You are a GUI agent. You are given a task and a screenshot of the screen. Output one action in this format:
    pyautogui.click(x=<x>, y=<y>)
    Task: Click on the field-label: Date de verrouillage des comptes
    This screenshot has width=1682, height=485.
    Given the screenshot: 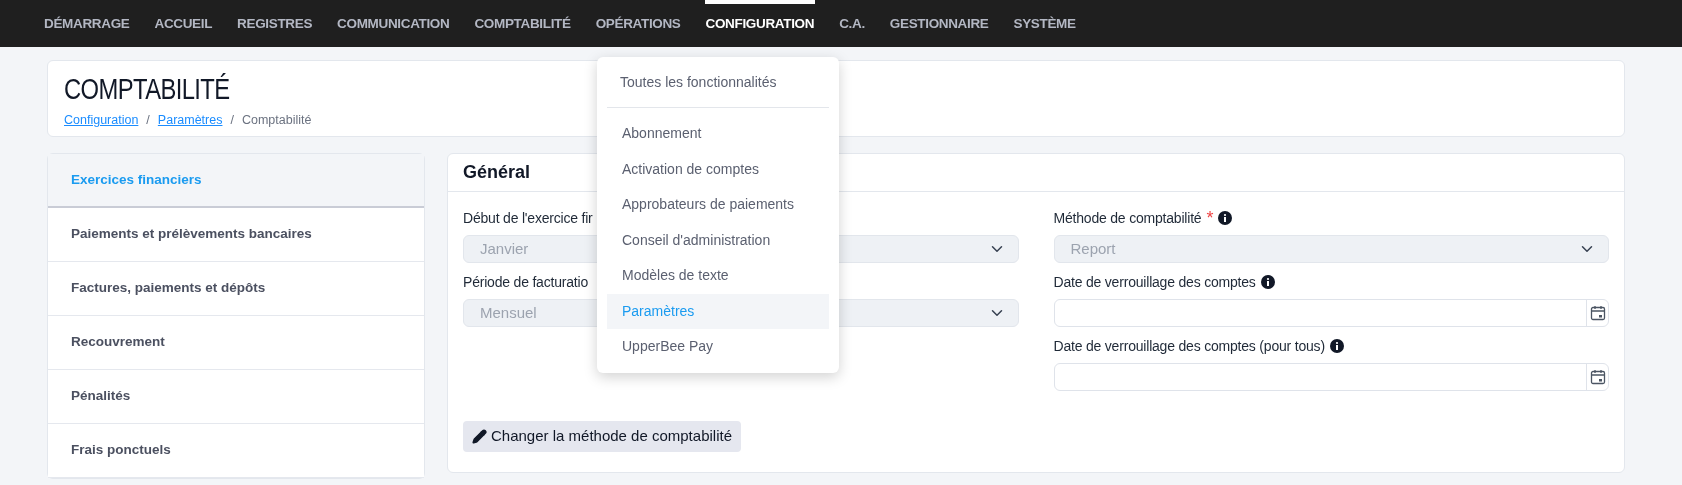 What is the action you would take?
    pyautogui.click(x=1154, y=282)
    